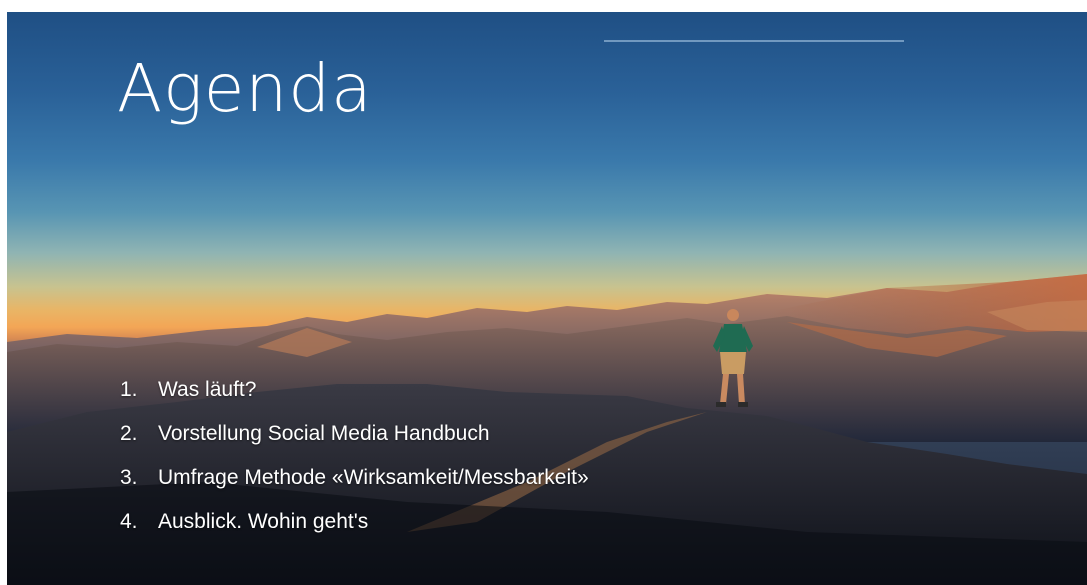 The height and width of the screenshot is (585, 1087). I want to click on agenda-item: 2. Vorstellung Social Media Handbuch, so click(354, 434).